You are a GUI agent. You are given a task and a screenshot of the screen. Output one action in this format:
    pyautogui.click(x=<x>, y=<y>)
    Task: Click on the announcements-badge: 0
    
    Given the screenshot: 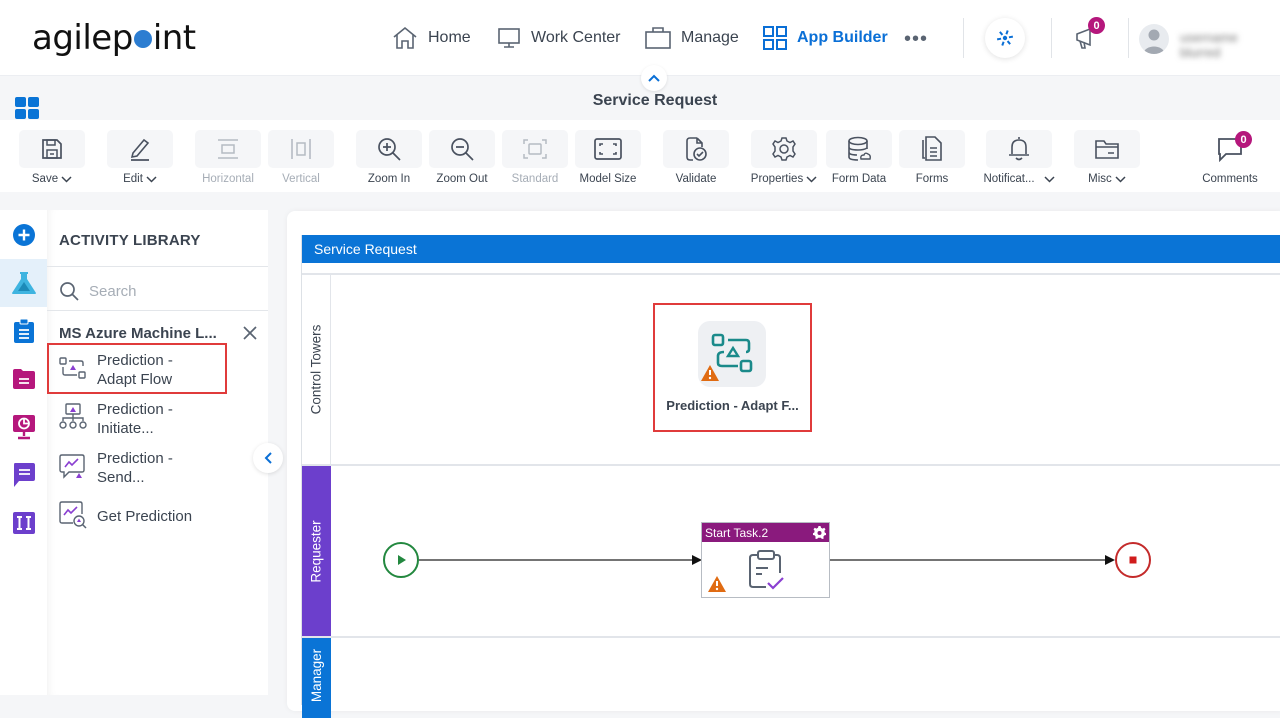 What is the action you would take?
    pyautogui.click(x=1096, y=25)
    